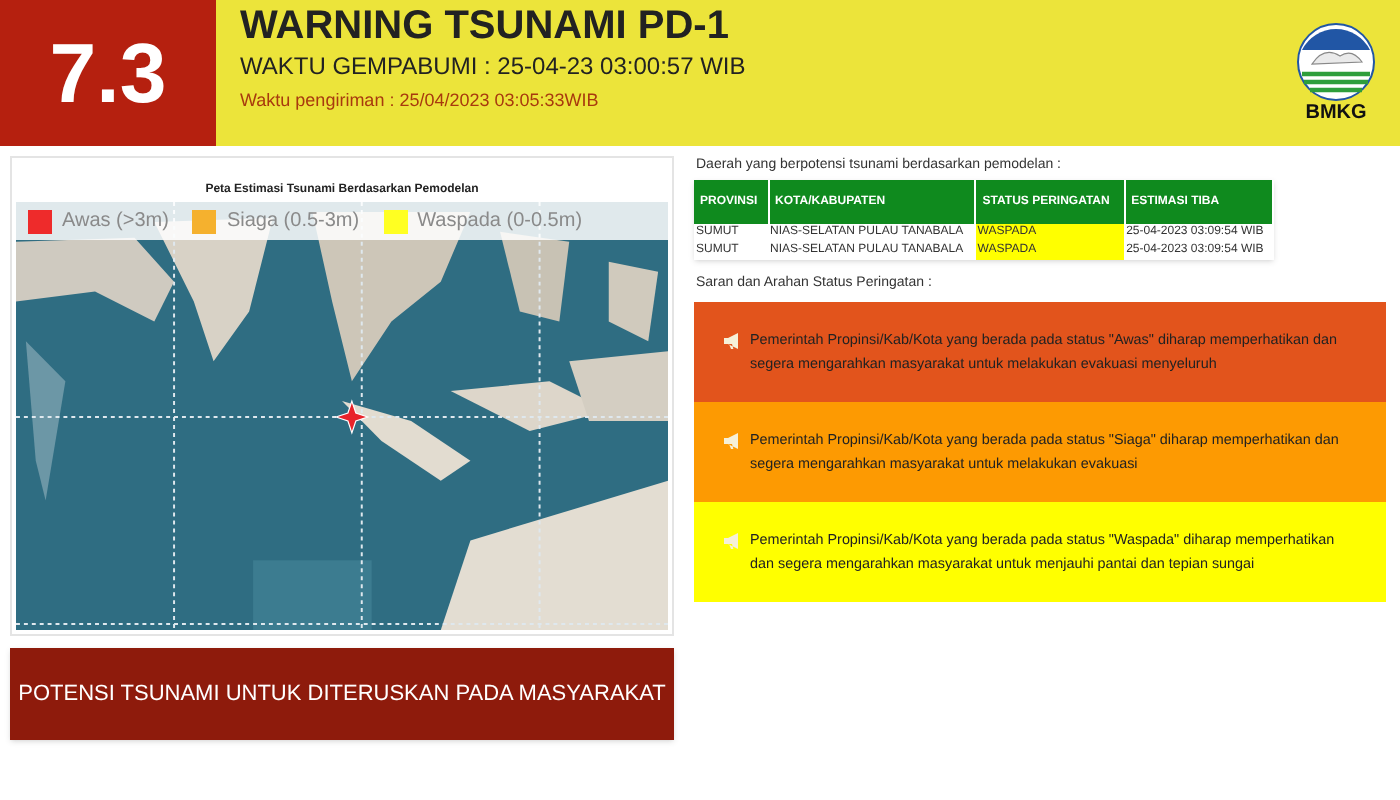  Describe the element at coordinates (494, 66) in the screenshot. I see `quake-time: WAKTU GEMPABUMI : 25-04-23 03:00:57 WIB` at that location.